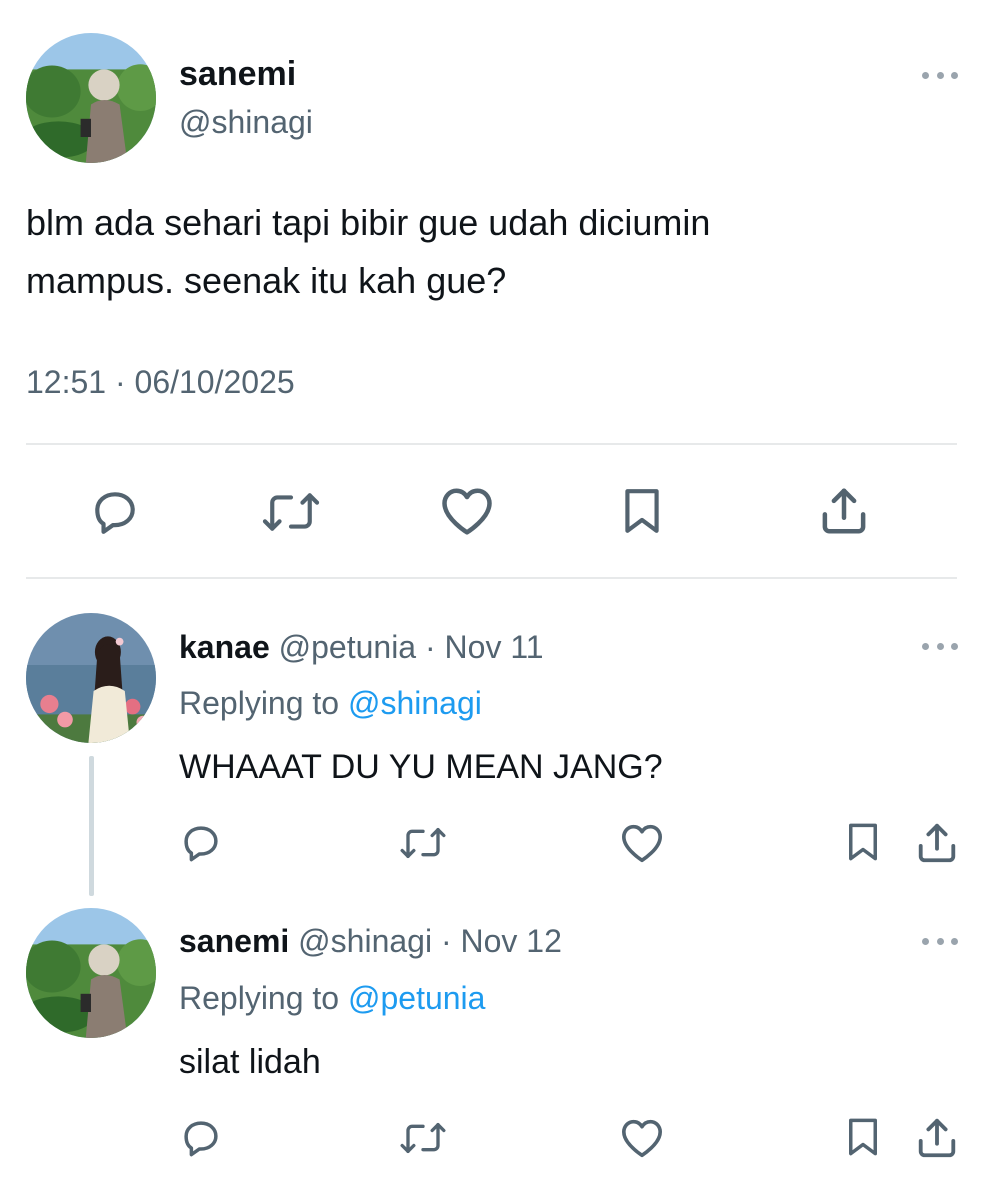 Image resolution: width=983 pixels, height=1200 pixels. I want to click on reply-text: WHAAAT DU YU MEAN JANG?, so click(421, 767).